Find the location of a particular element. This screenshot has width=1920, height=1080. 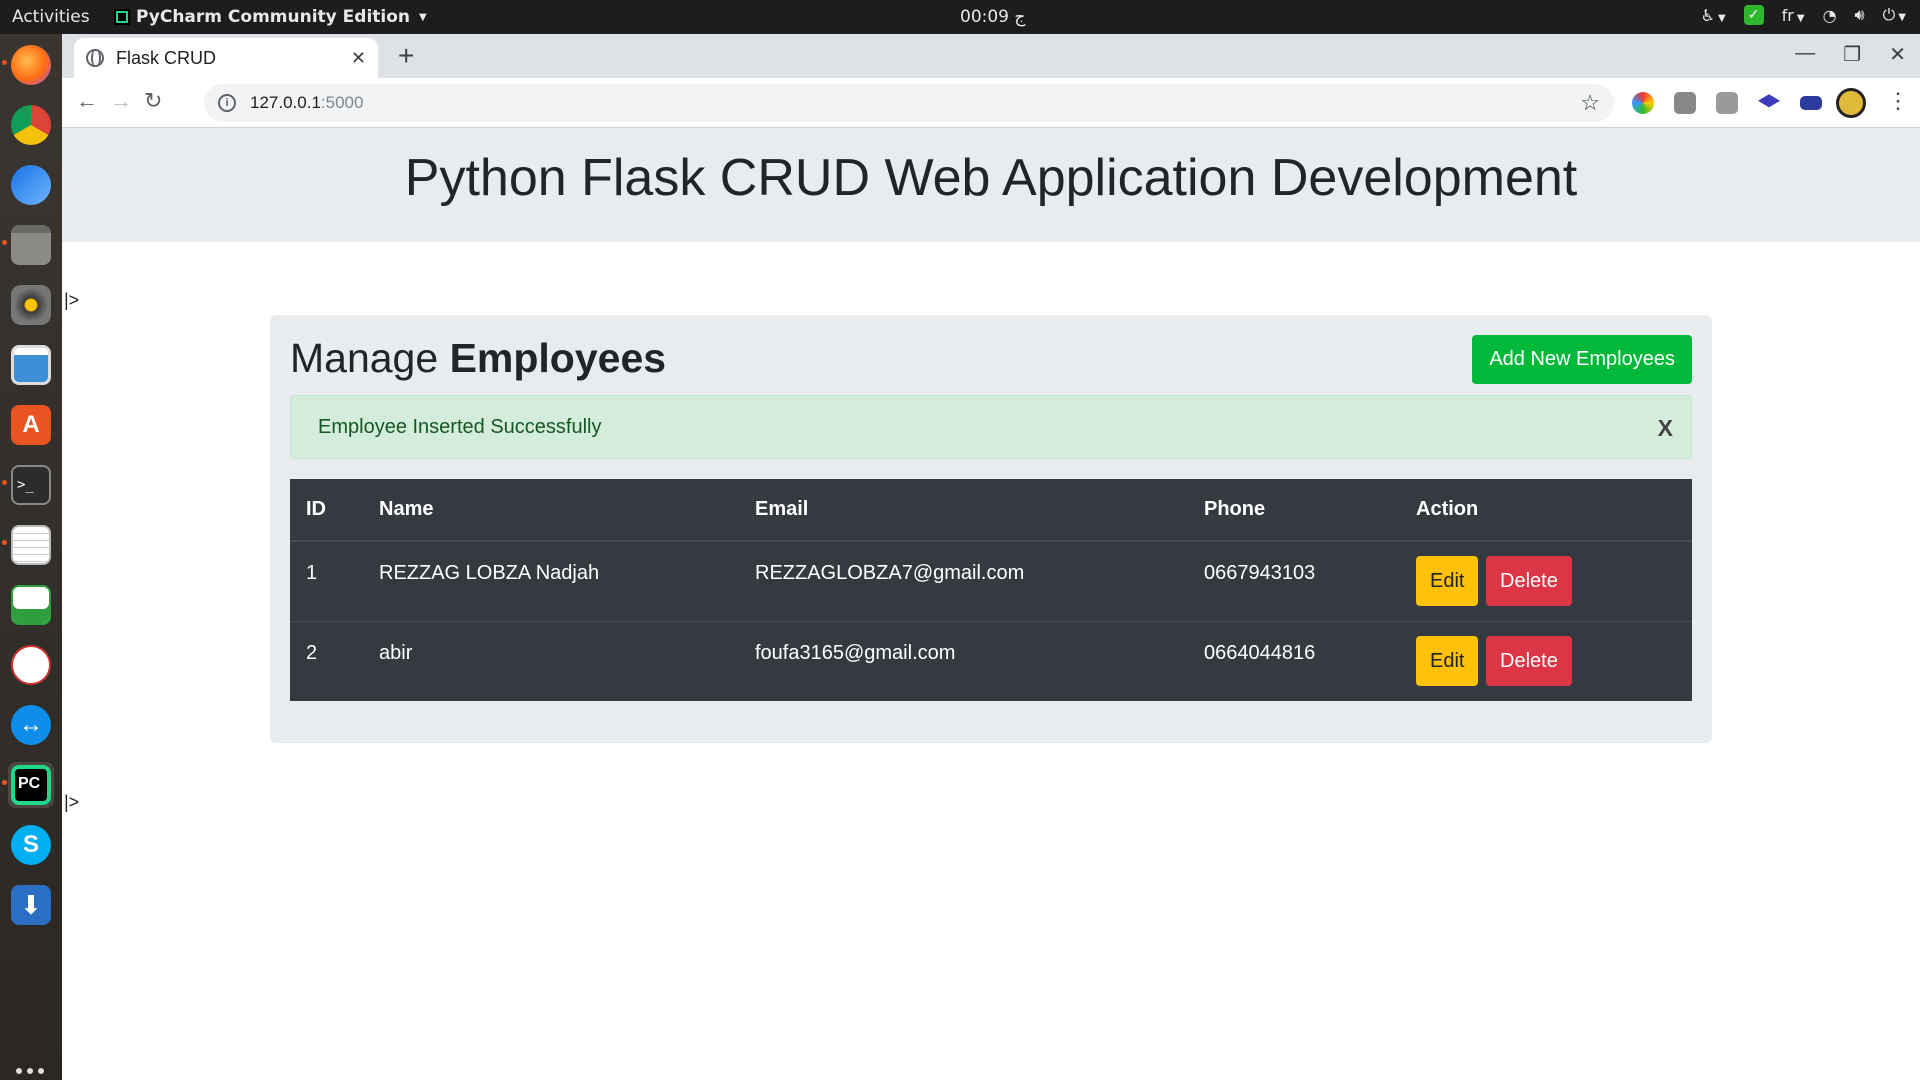

activities-button: Activities is located at coordinates (51, 17).